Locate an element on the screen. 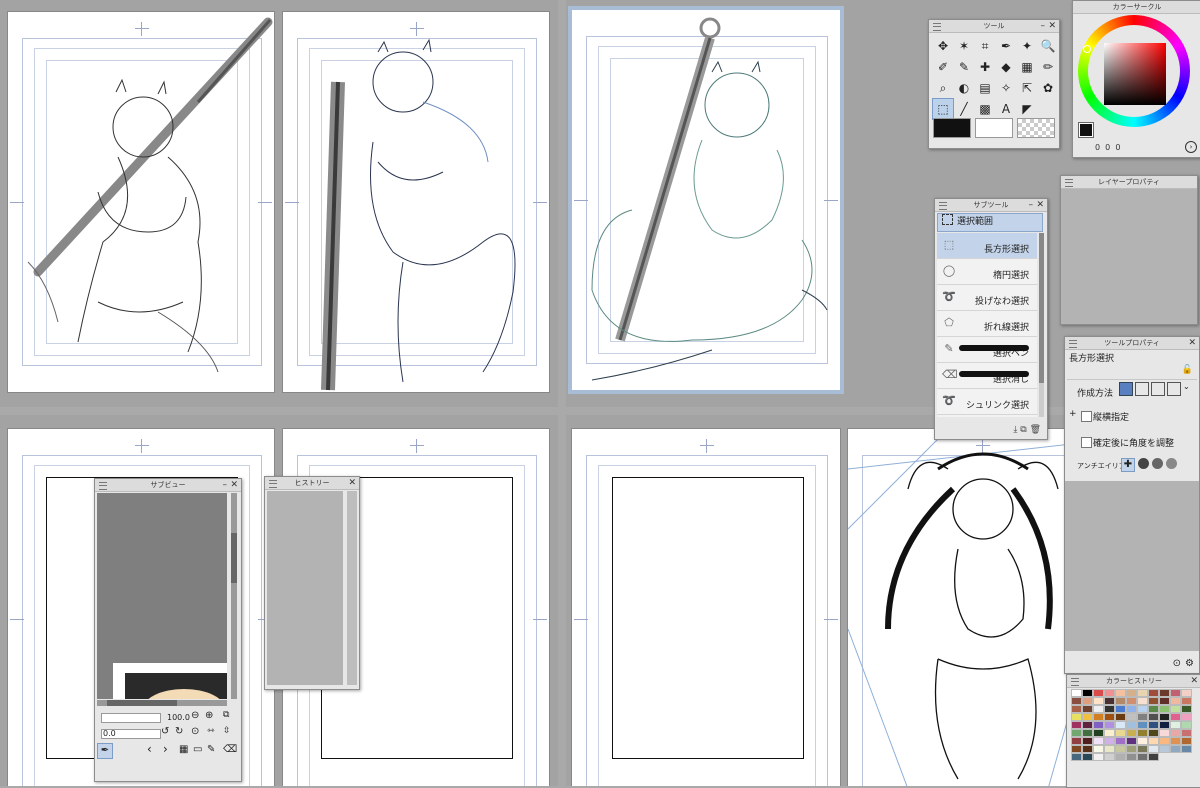  chevron-down-icon: ⌄ is located at coordinates (1186, 390).